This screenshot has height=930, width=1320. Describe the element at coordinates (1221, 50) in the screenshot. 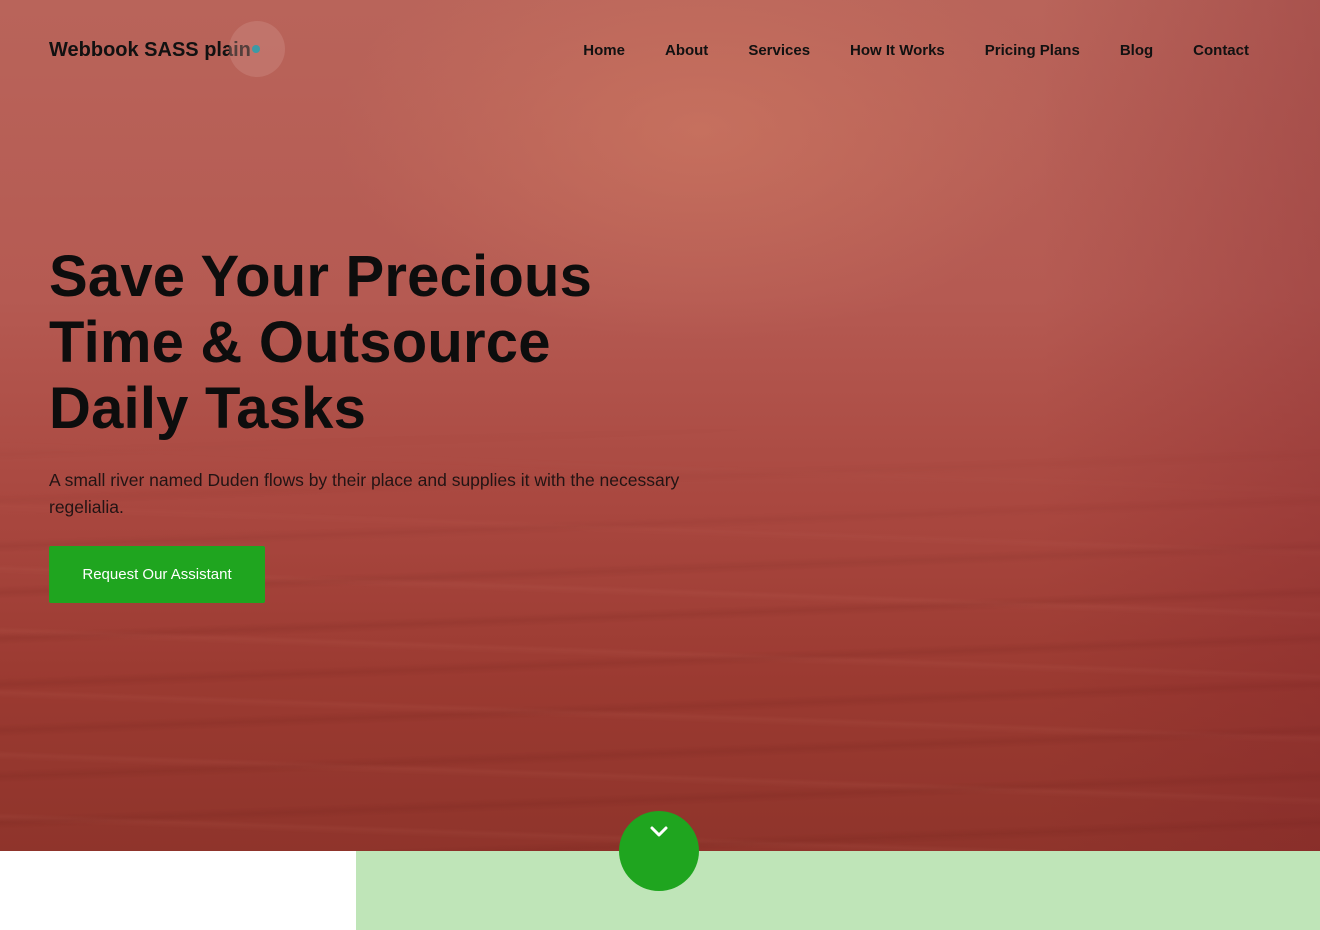

I see `nav-contact: Contact` at that location.